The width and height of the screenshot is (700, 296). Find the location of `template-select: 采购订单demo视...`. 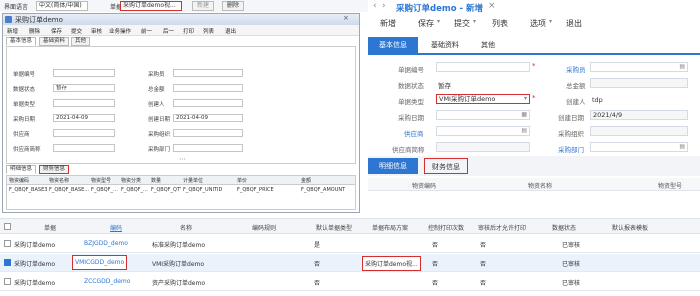

template-select: 采购订单demo视... is located at coordinates (151, 6).